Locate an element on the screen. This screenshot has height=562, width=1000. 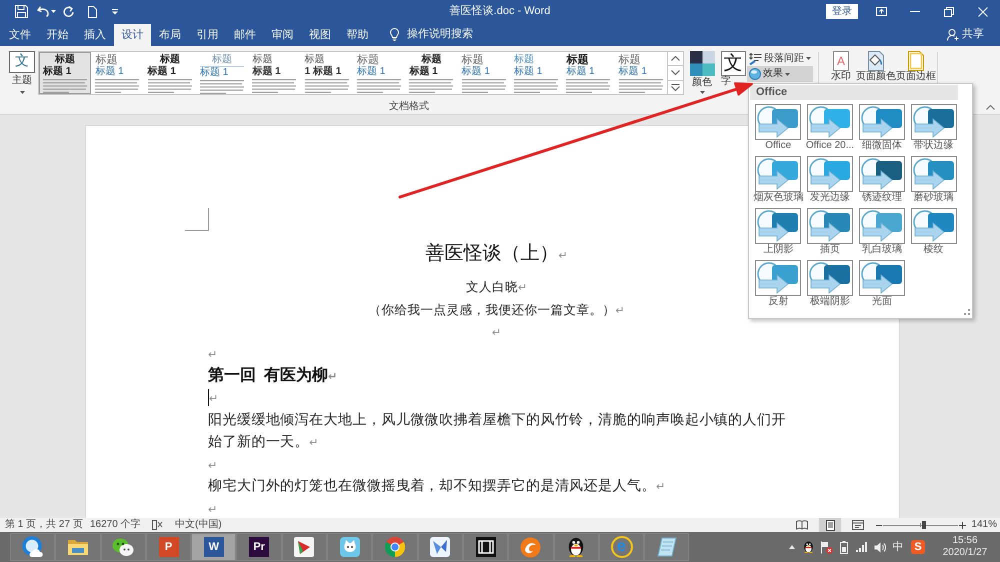
theme-button: 文 主题 is located at coordinates (22, 73).